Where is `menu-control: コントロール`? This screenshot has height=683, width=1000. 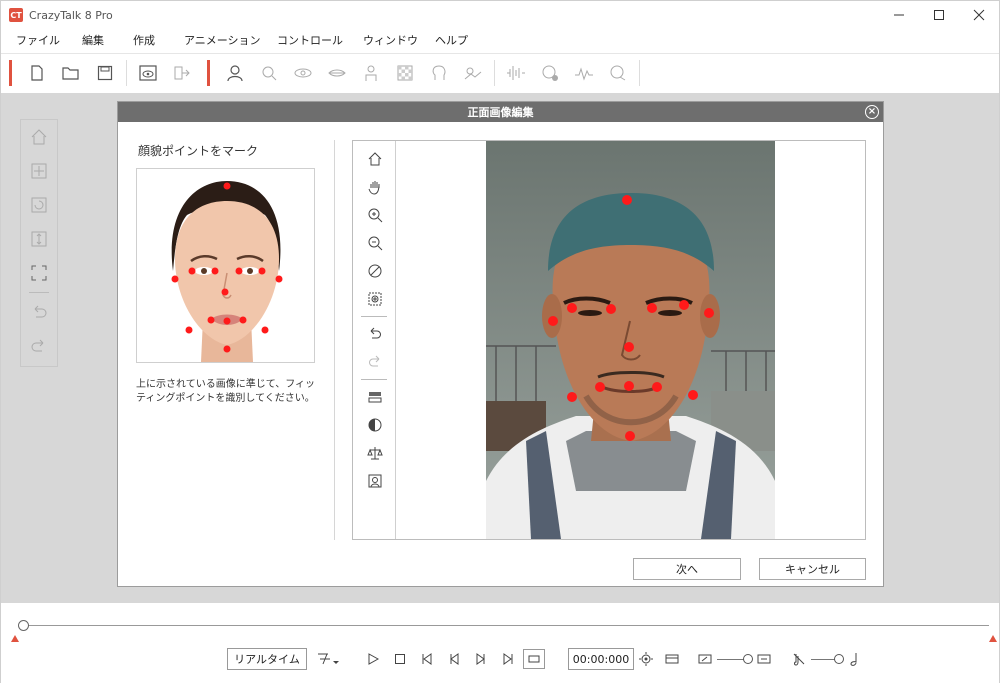
menu-control: コントロール is located at coordinates (320, 40).